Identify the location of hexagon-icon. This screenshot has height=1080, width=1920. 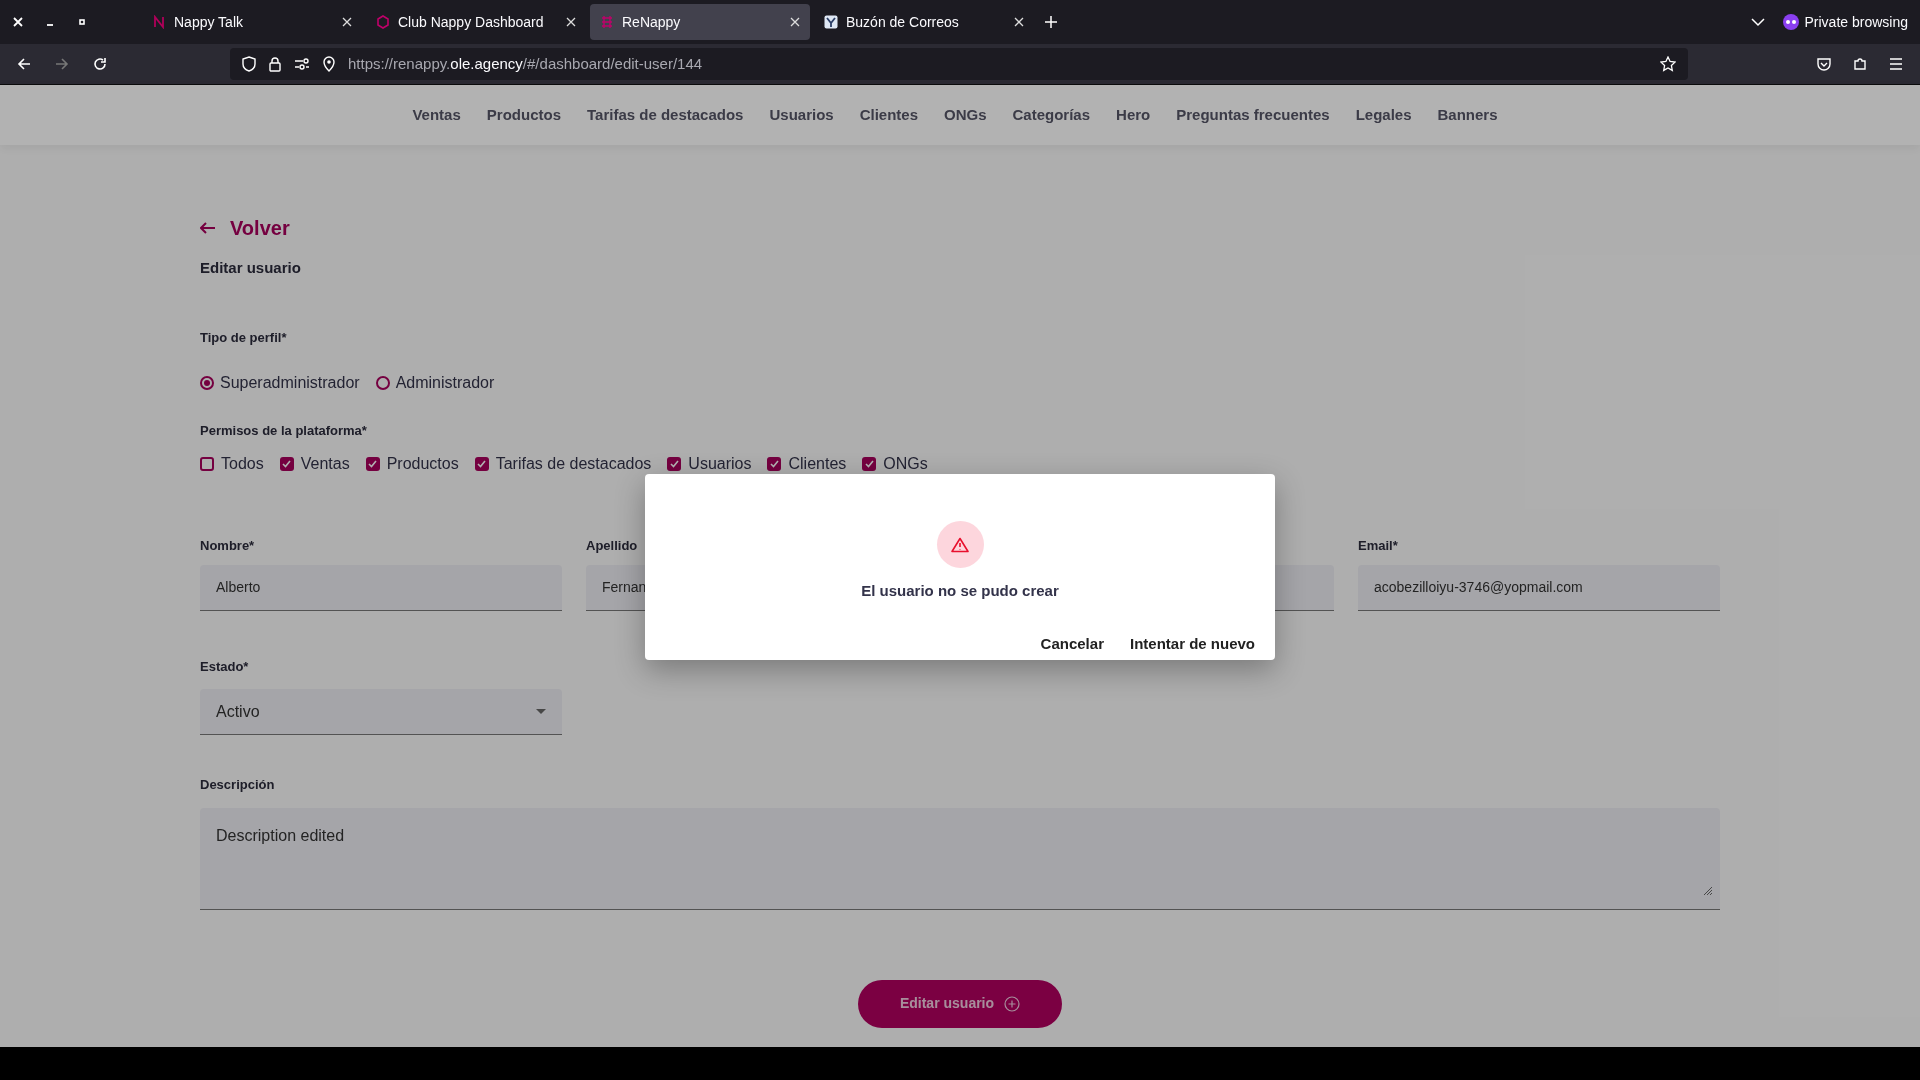
(383, 22).